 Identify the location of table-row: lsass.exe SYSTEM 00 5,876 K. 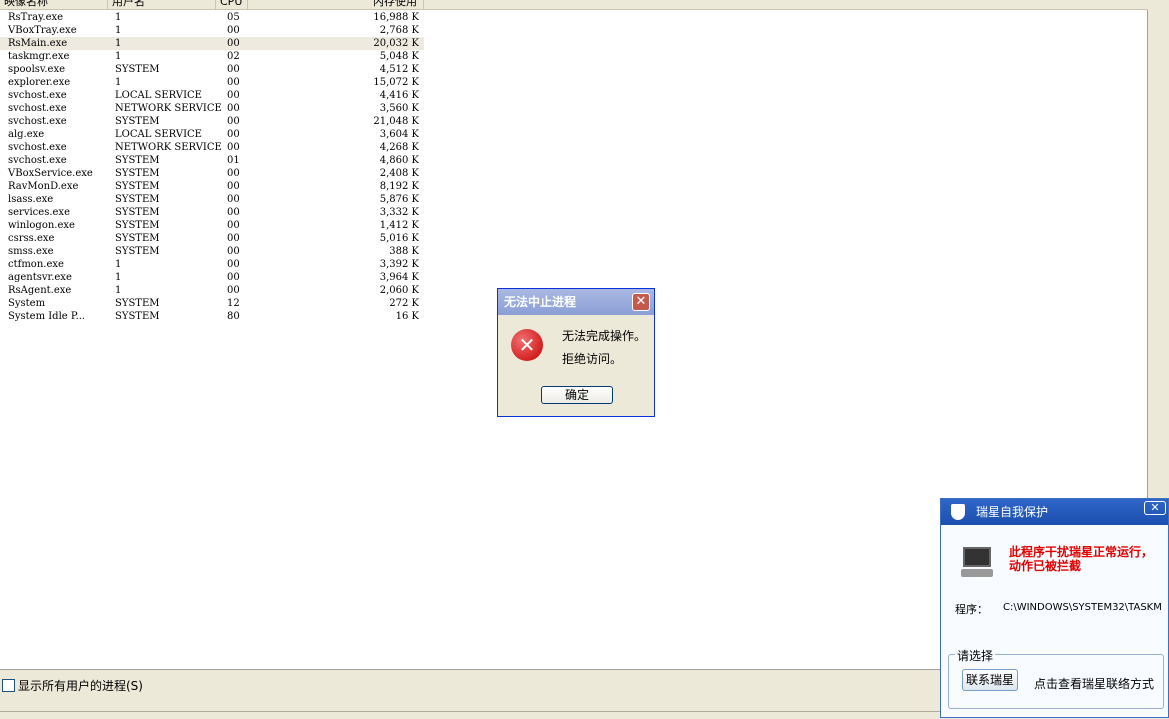
(212, 199).